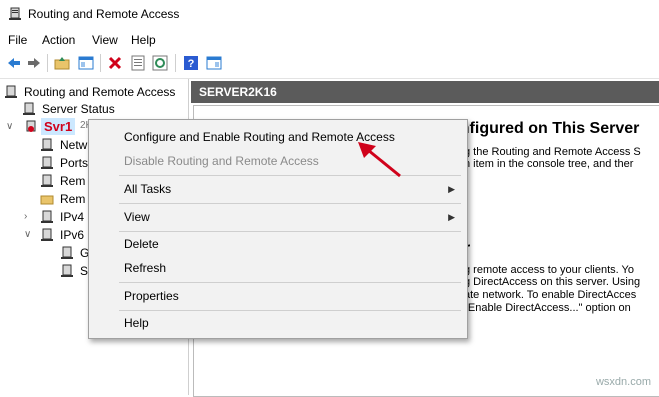  I want to click on menu-item-help: Help, so click(136, 323).